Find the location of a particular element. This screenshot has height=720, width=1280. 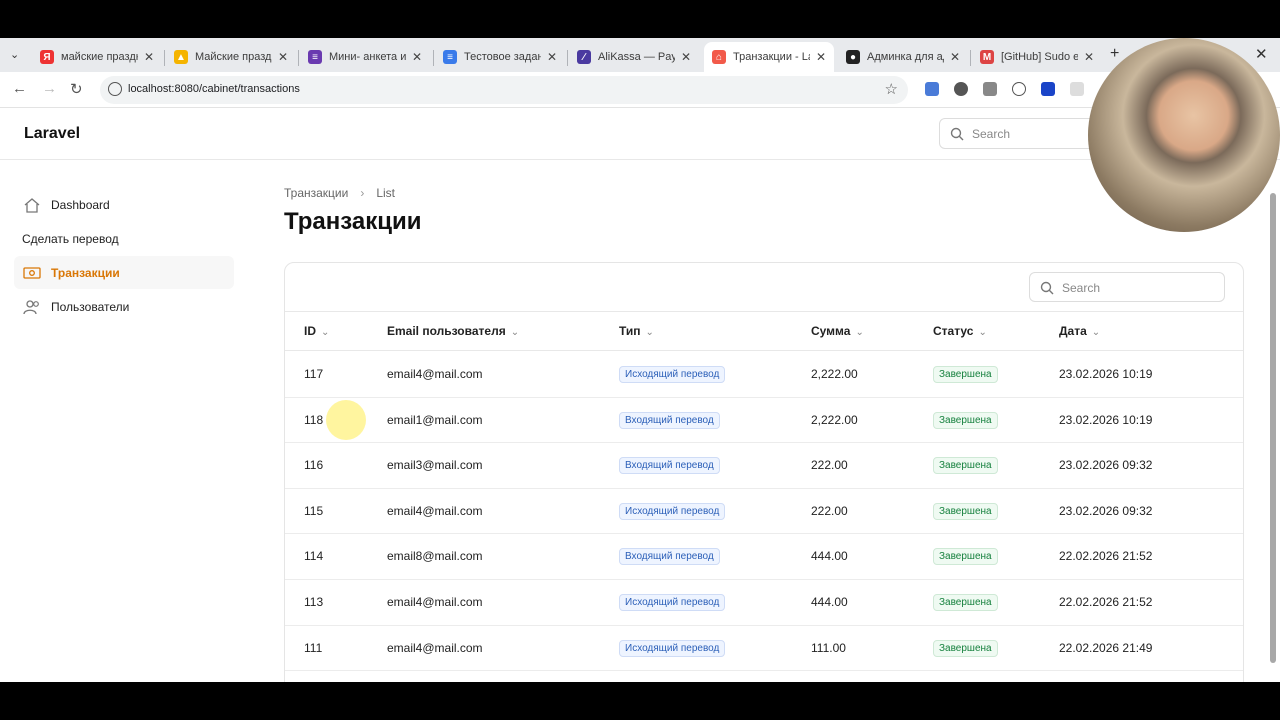

browser-tab: ⌂ Транзакции - Lar ✕ is located at coordinates (769, 57).